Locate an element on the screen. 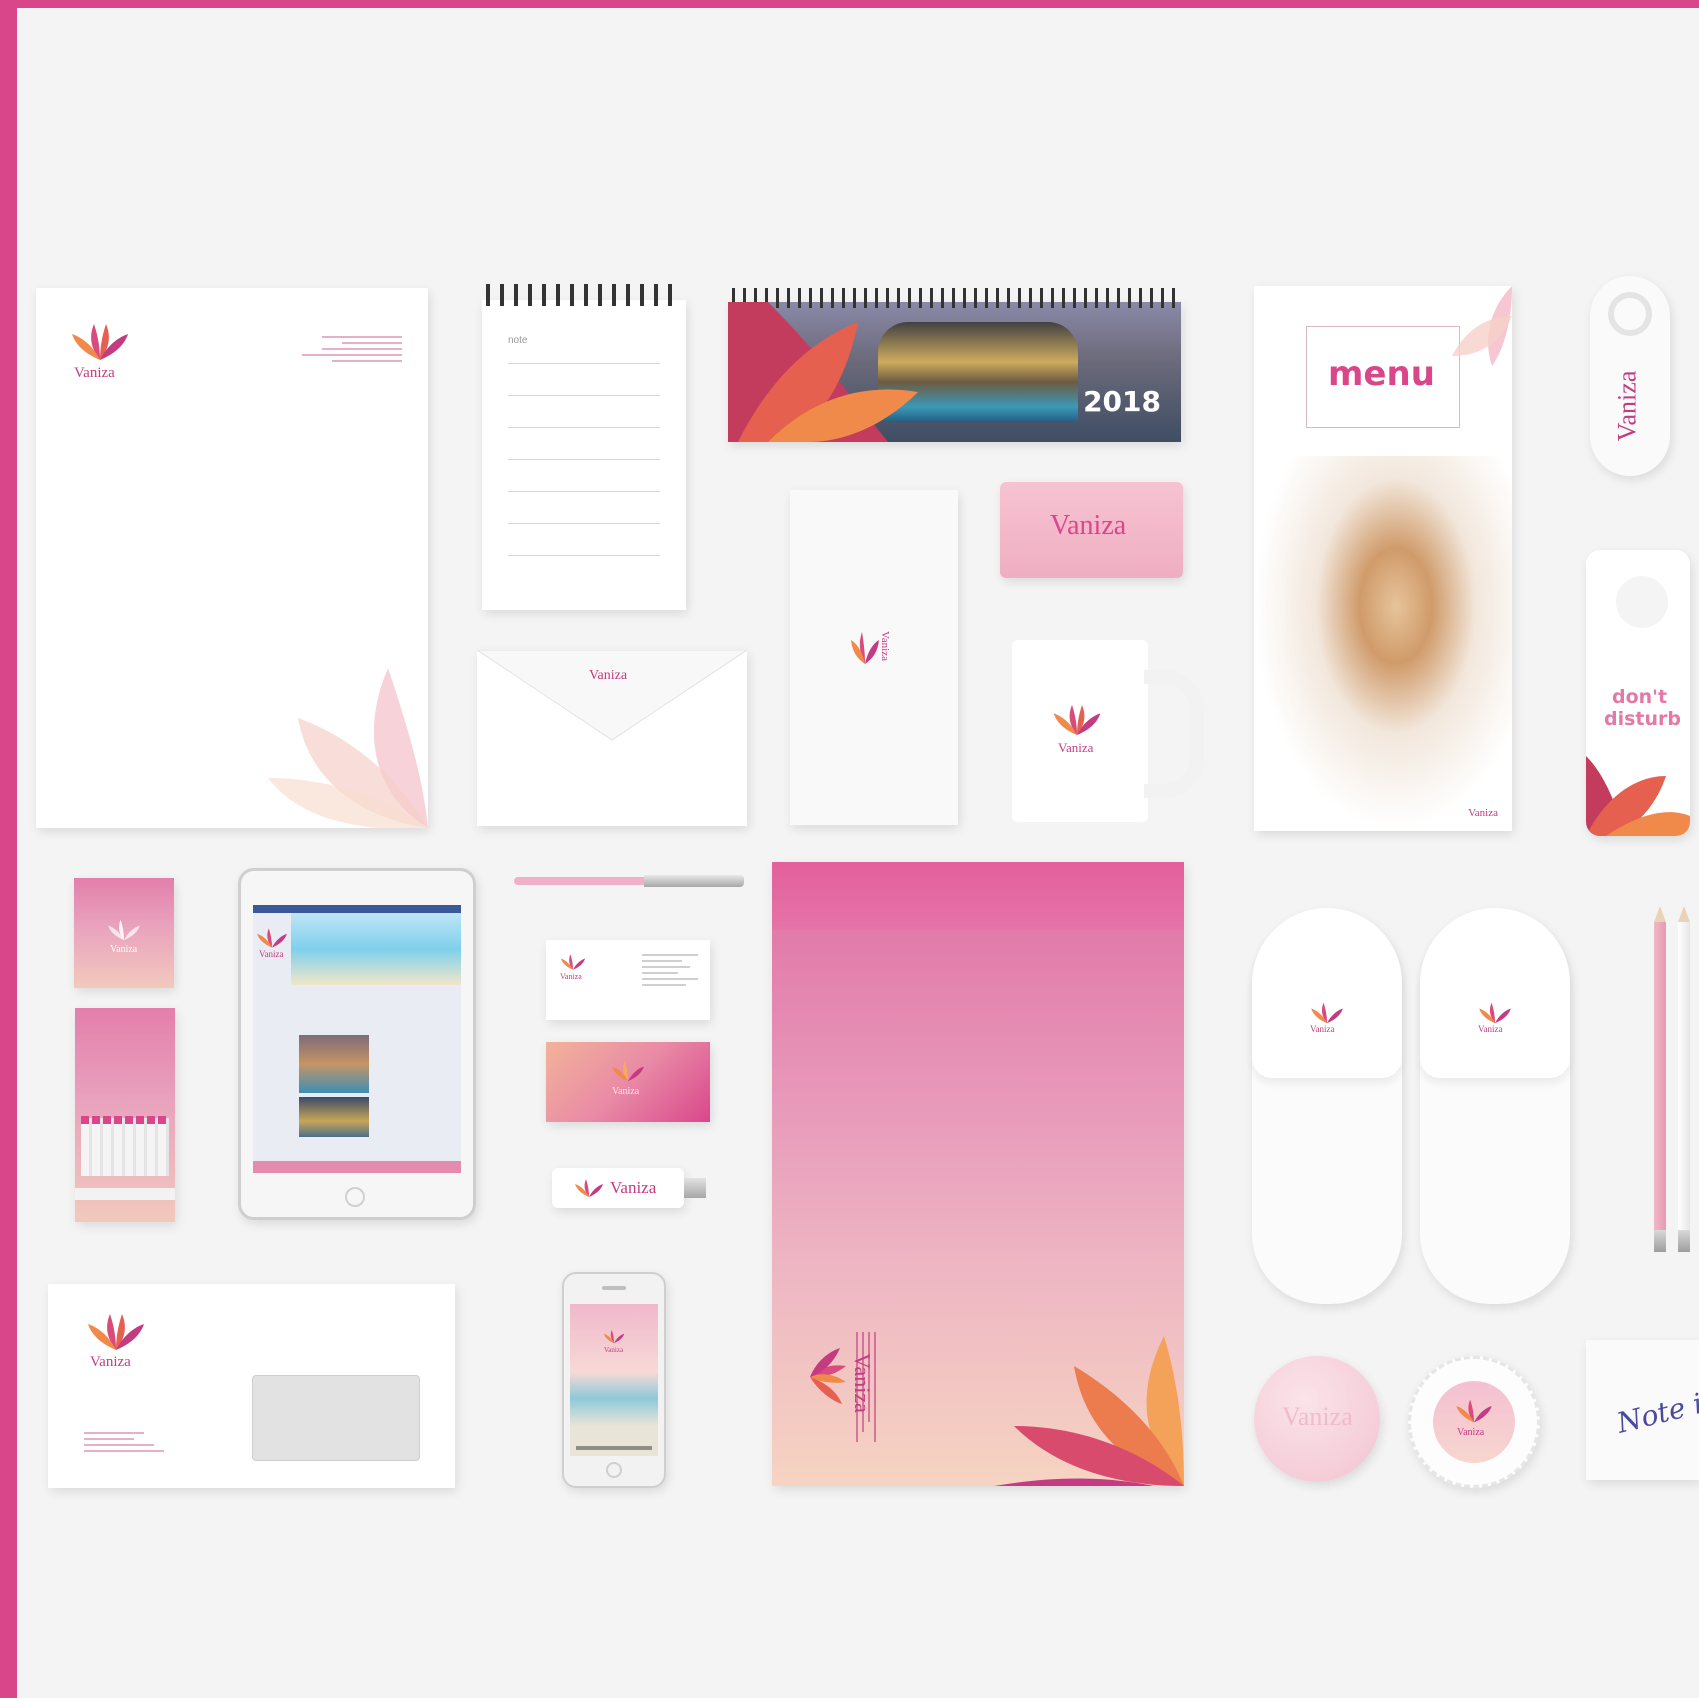 The height and width of the screenshot is (1698, 1699). tablet-home-button is located at coordinates (355, 1197).